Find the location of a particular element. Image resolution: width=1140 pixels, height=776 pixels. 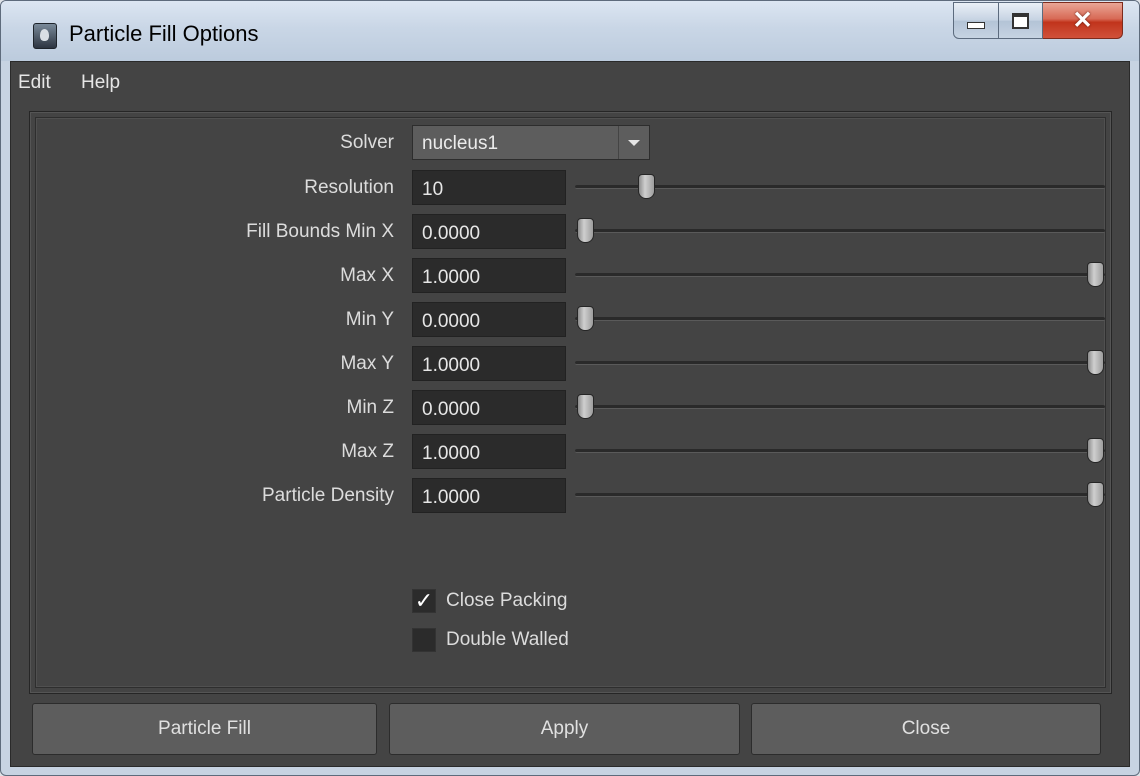

button-bar: Particle Fill Apply Close is located at coordinates (572, 729).